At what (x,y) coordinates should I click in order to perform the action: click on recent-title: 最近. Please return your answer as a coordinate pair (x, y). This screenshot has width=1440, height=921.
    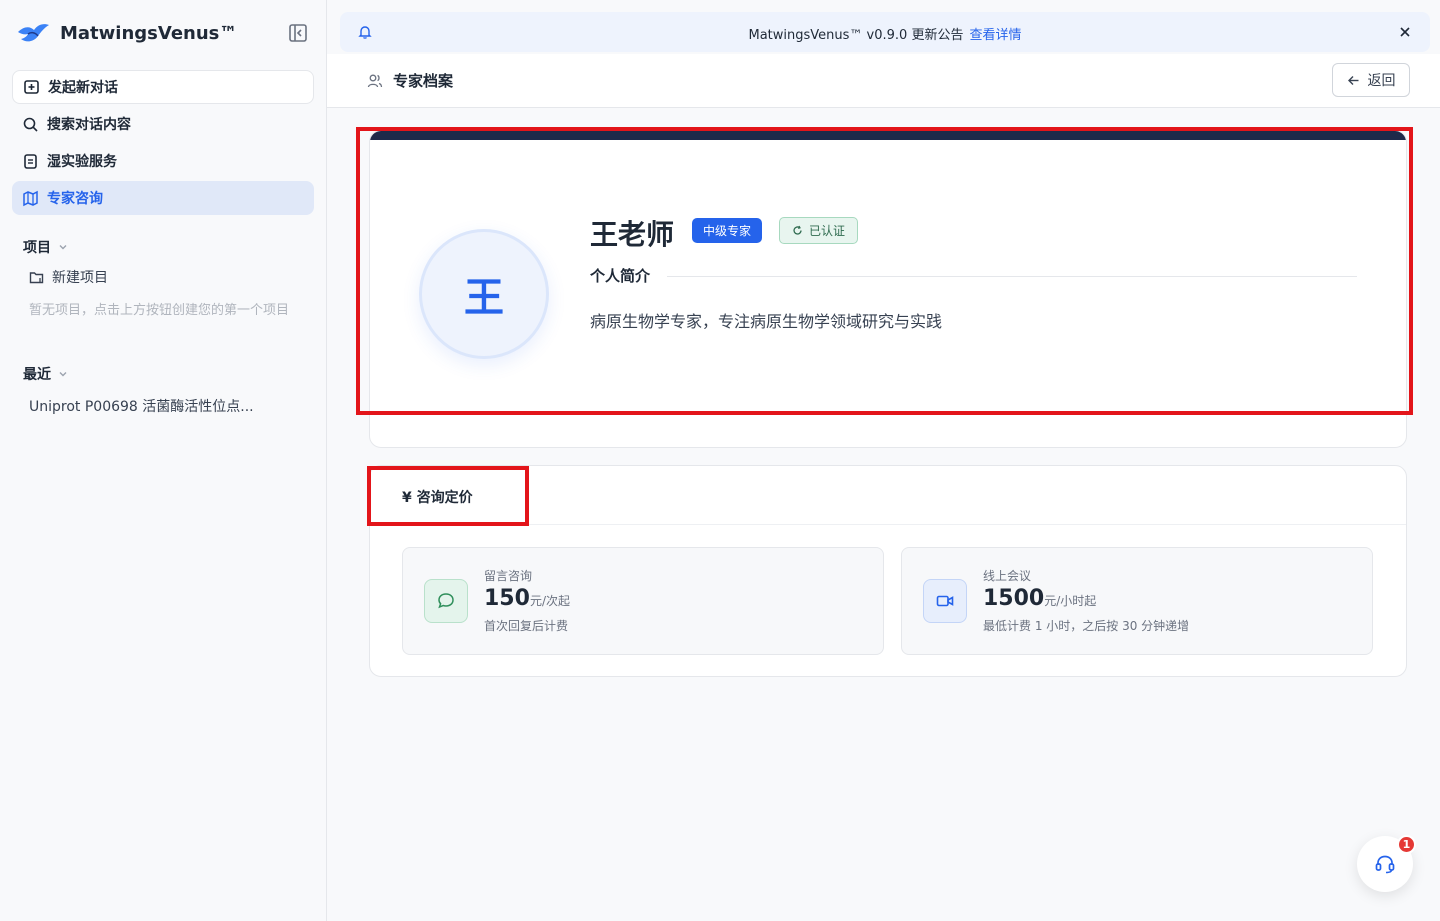
    Looking at the image, I should click on (37, 375).